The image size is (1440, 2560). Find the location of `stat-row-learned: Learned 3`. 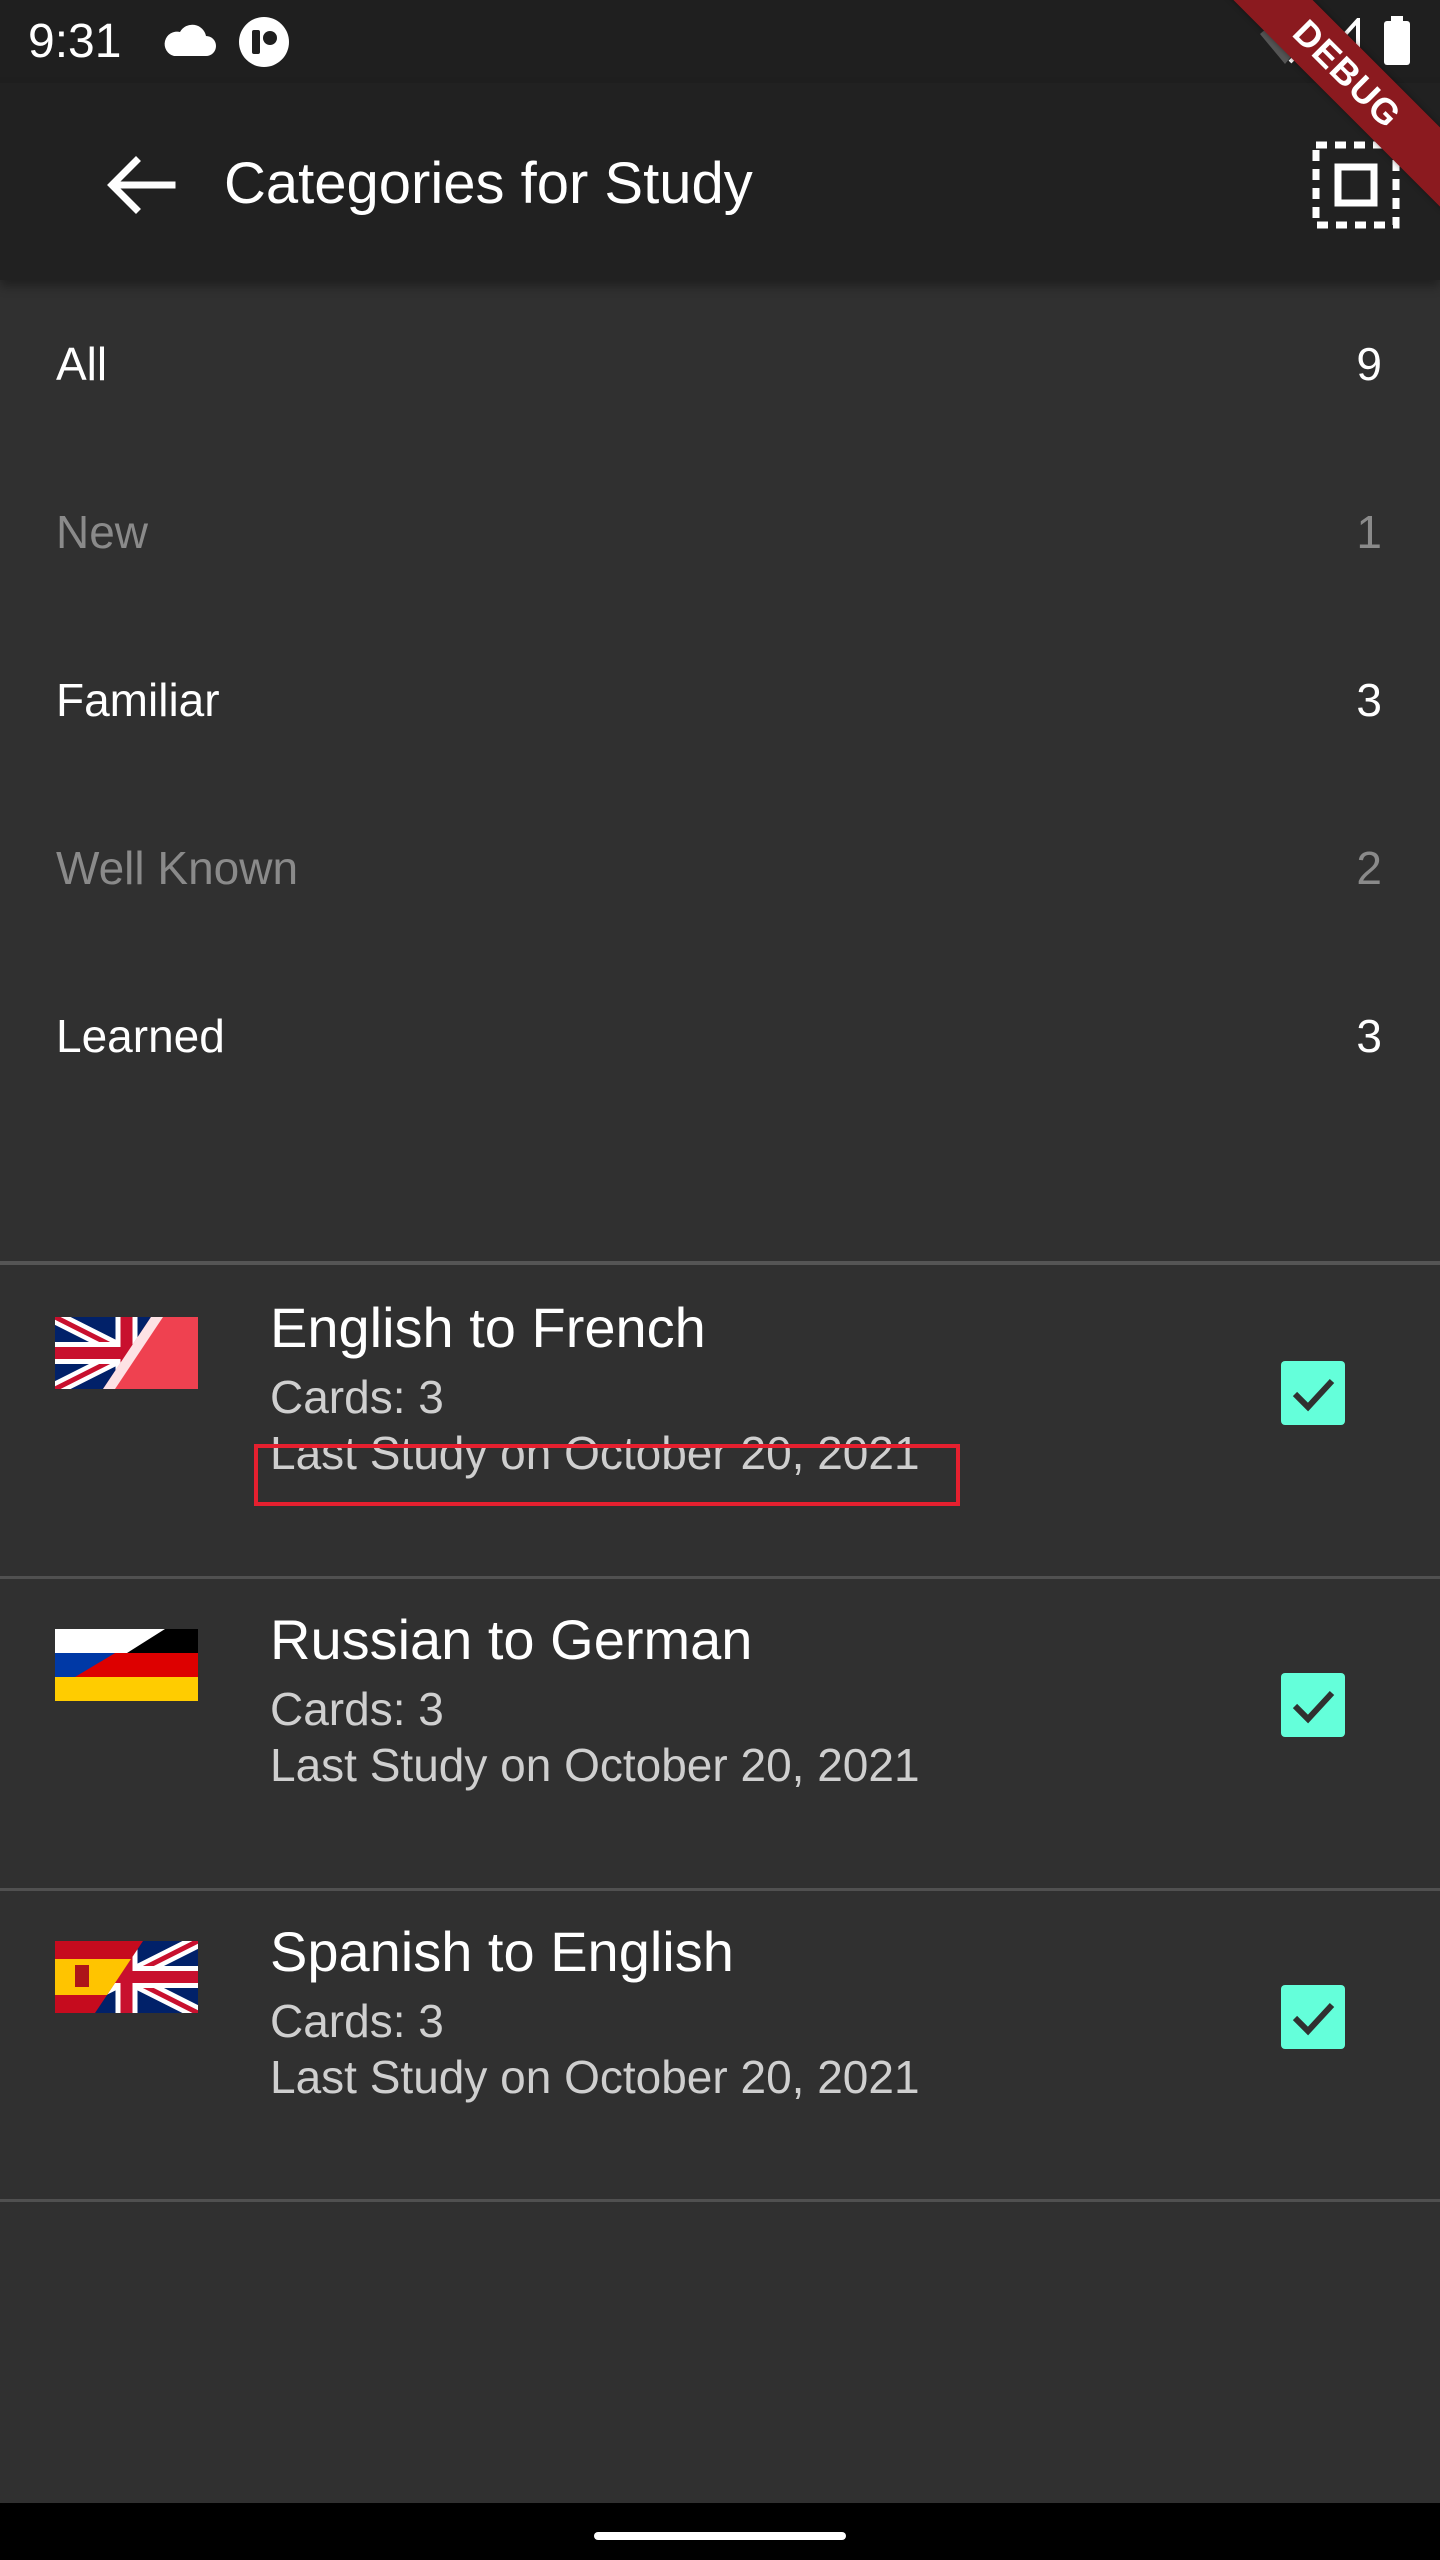

stat-row-learned: Learned 3 is located at coordinates (720, 1036).